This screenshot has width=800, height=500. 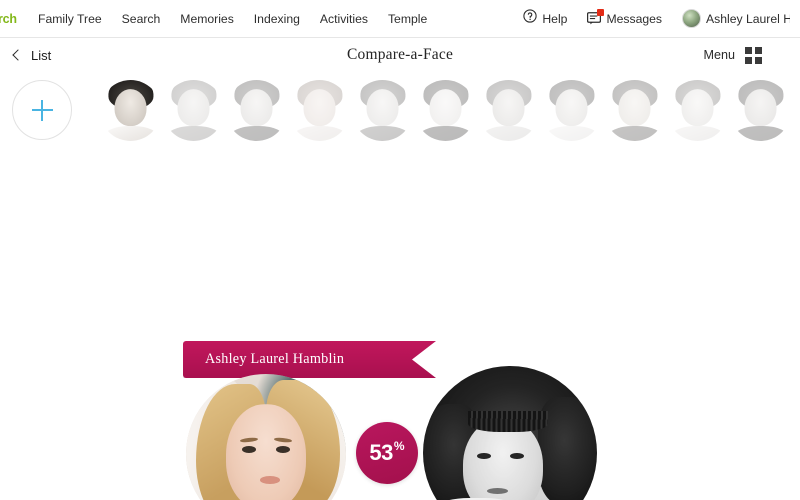 What do you see at coordinates (42, 110) in the screenshot?
I see `add-photo-button` at bounding box center [42, 110].